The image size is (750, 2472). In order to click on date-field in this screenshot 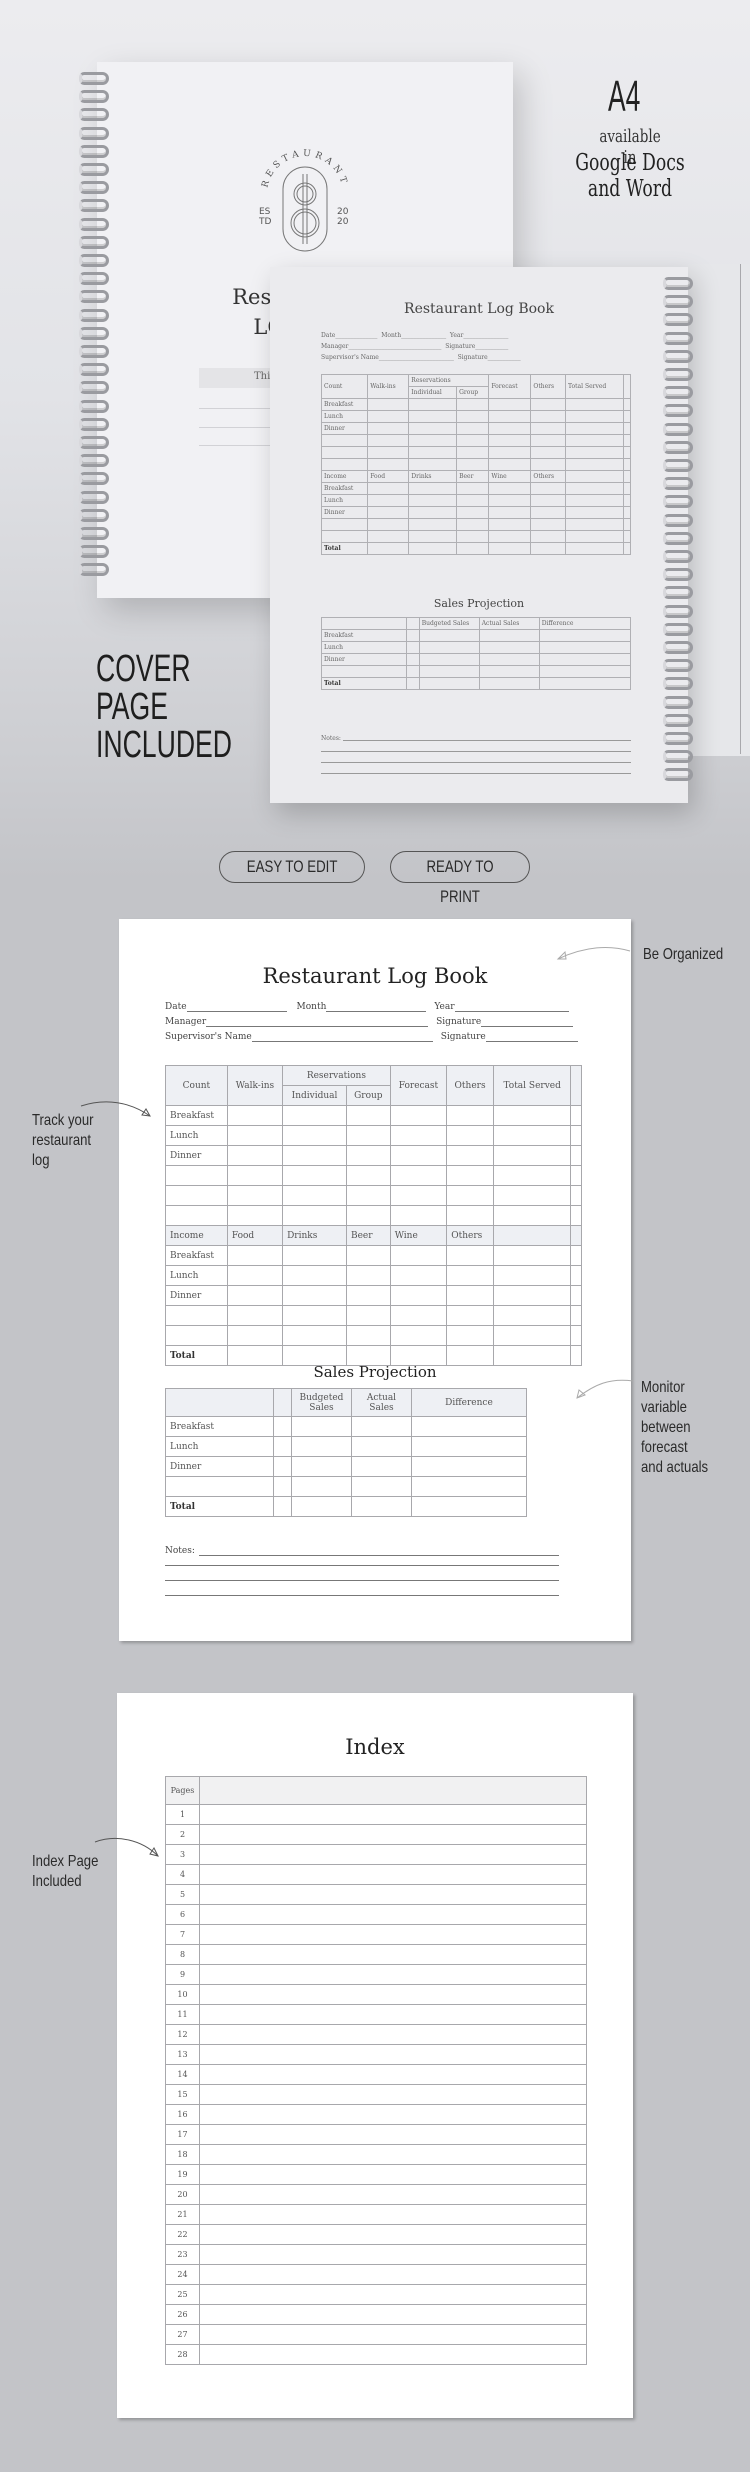, I will do `click(236, 1007)`.